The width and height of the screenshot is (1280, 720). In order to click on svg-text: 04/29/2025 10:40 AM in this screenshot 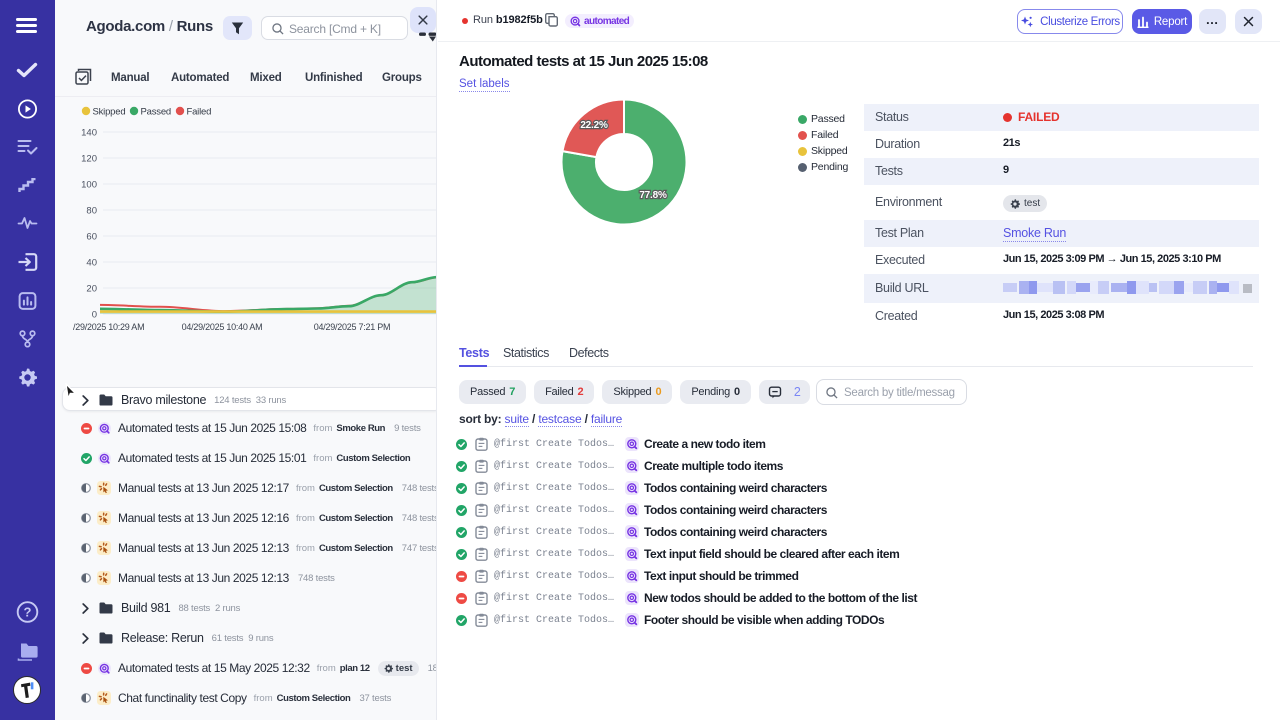, I will do `click(222, 327)`.